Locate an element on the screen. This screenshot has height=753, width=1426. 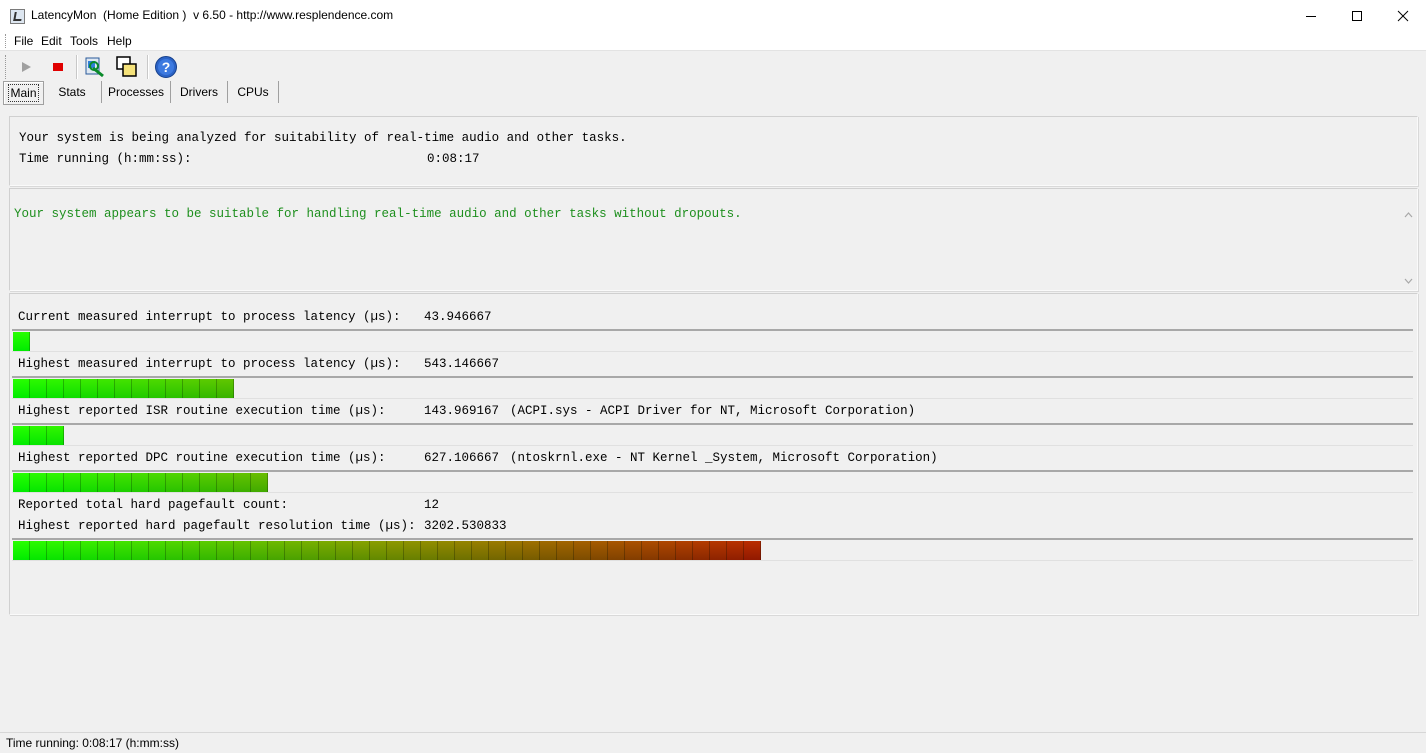
metric-value: 627.106667 is located at coordinates (462, 458).